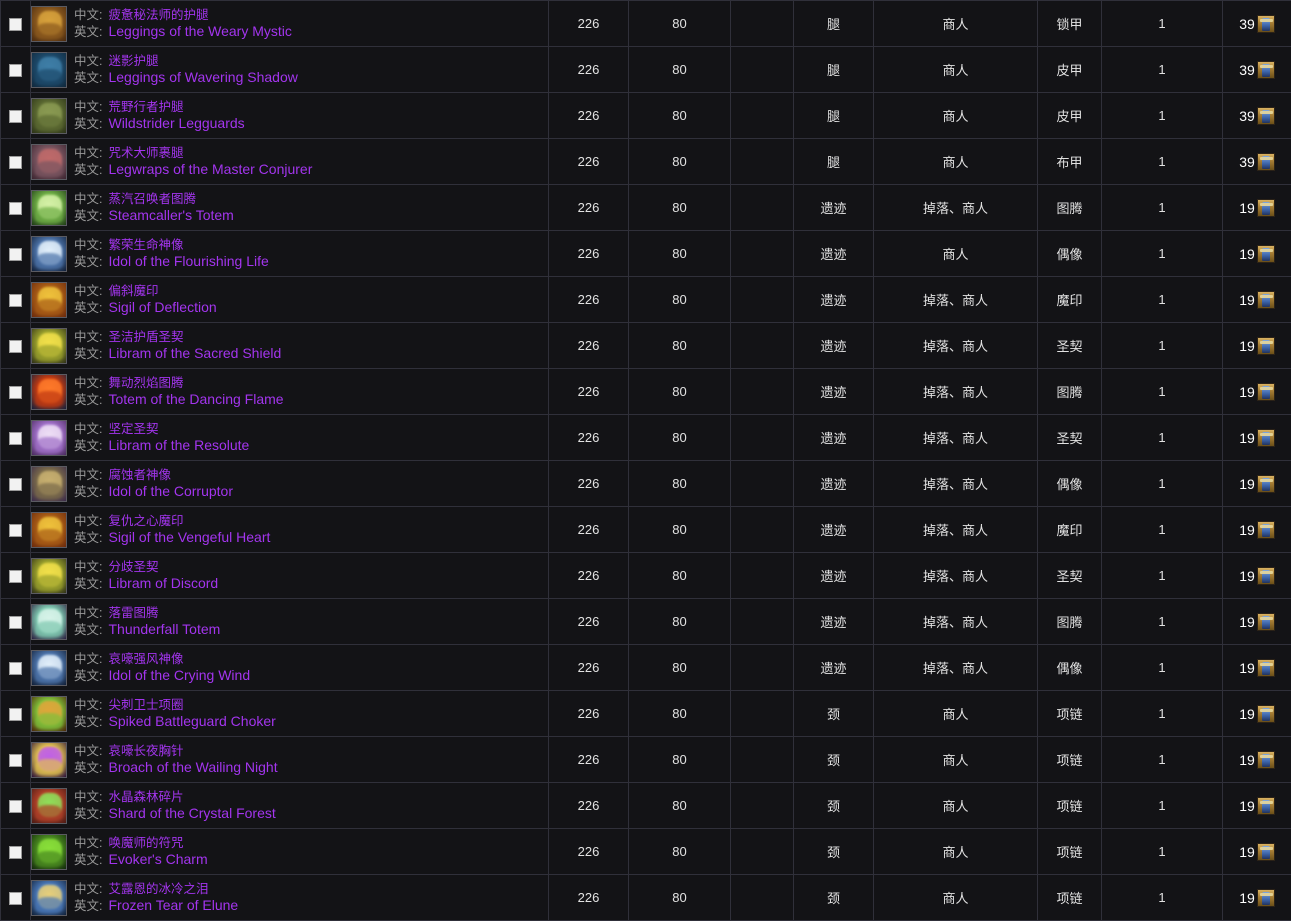 The width and height of the screenshot is (1291, 921). What do you see at coordinates (164, 629) in the screenshot?
I see `item-name-en: Thunderfall Totem` at bounding box center [164, 629].